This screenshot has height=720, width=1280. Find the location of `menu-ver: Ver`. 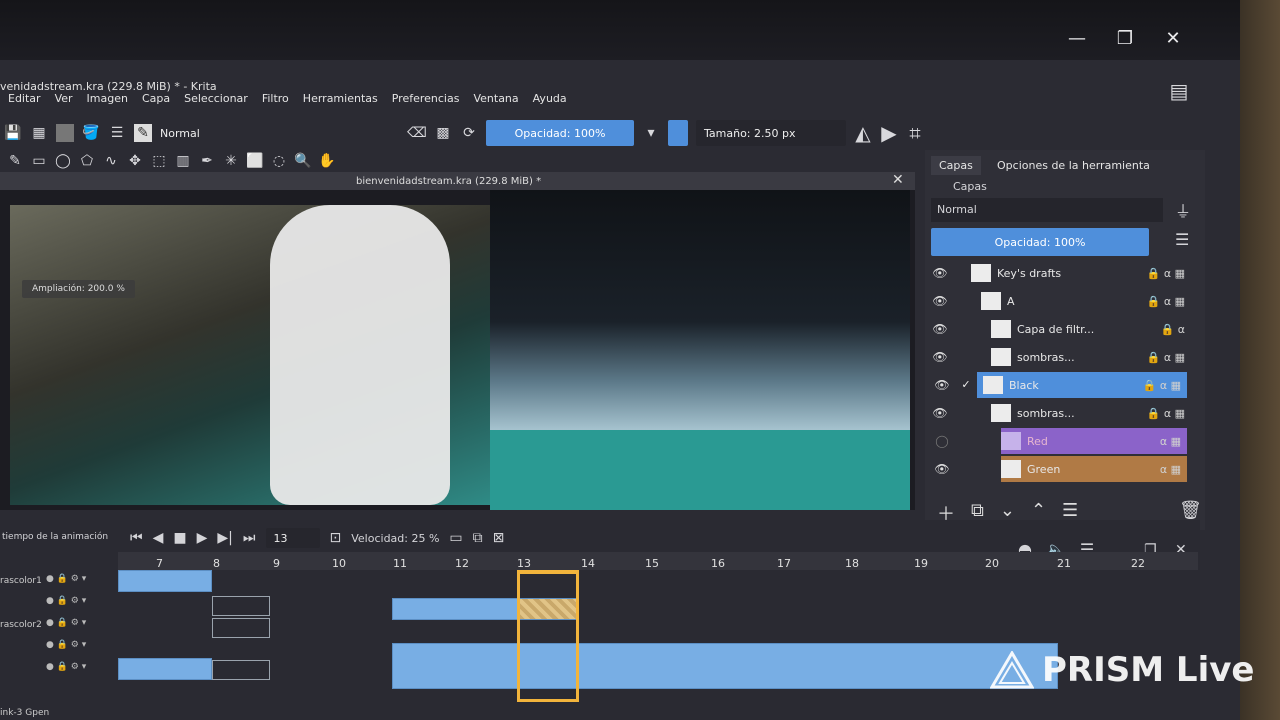

menu-ver: Ver is located at coordinates (64, 103).